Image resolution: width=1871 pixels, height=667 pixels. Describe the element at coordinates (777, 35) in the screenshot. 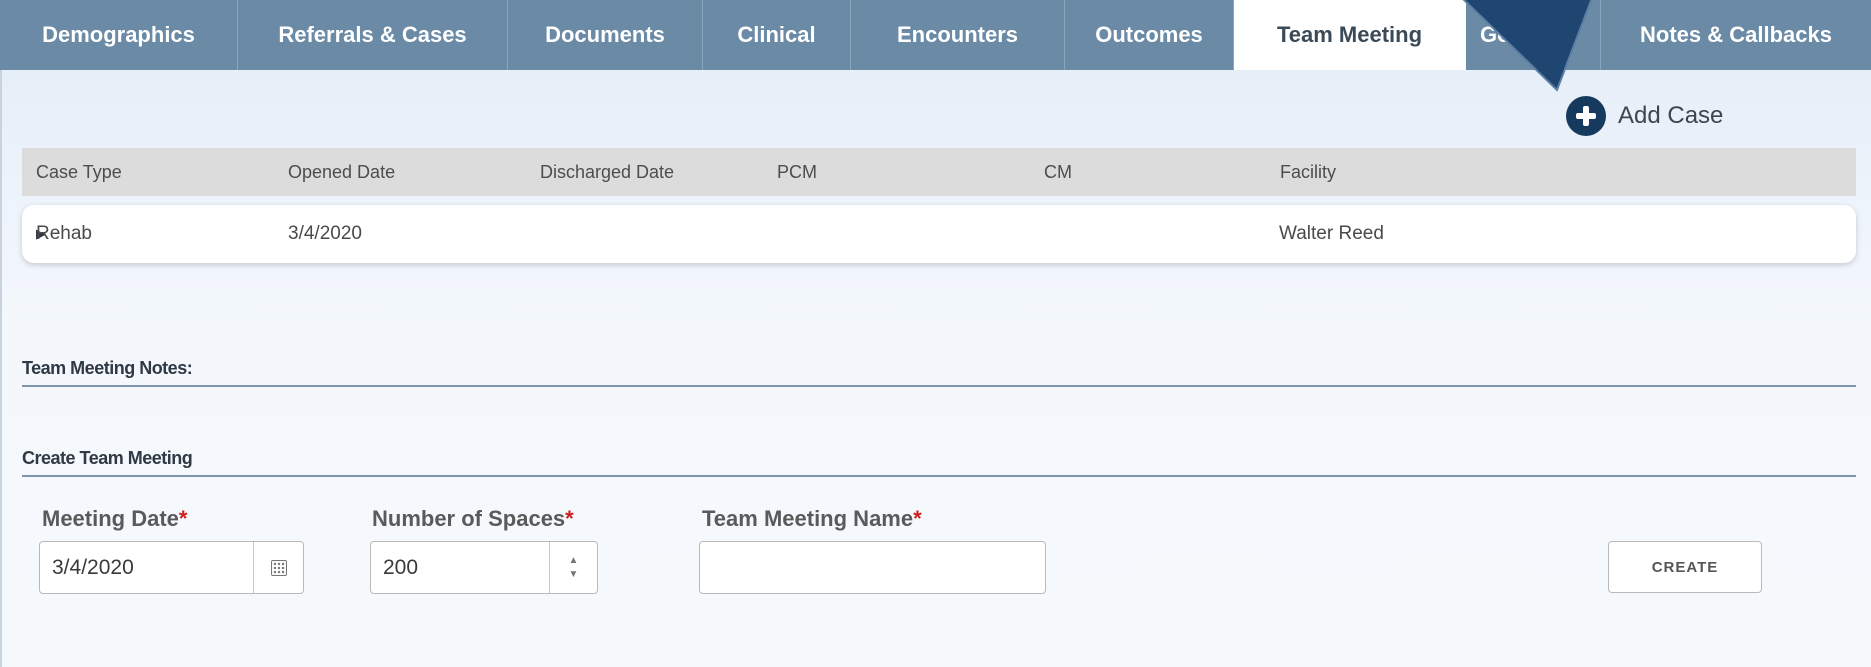

I see `tab-clinical: Clinical` at that location.